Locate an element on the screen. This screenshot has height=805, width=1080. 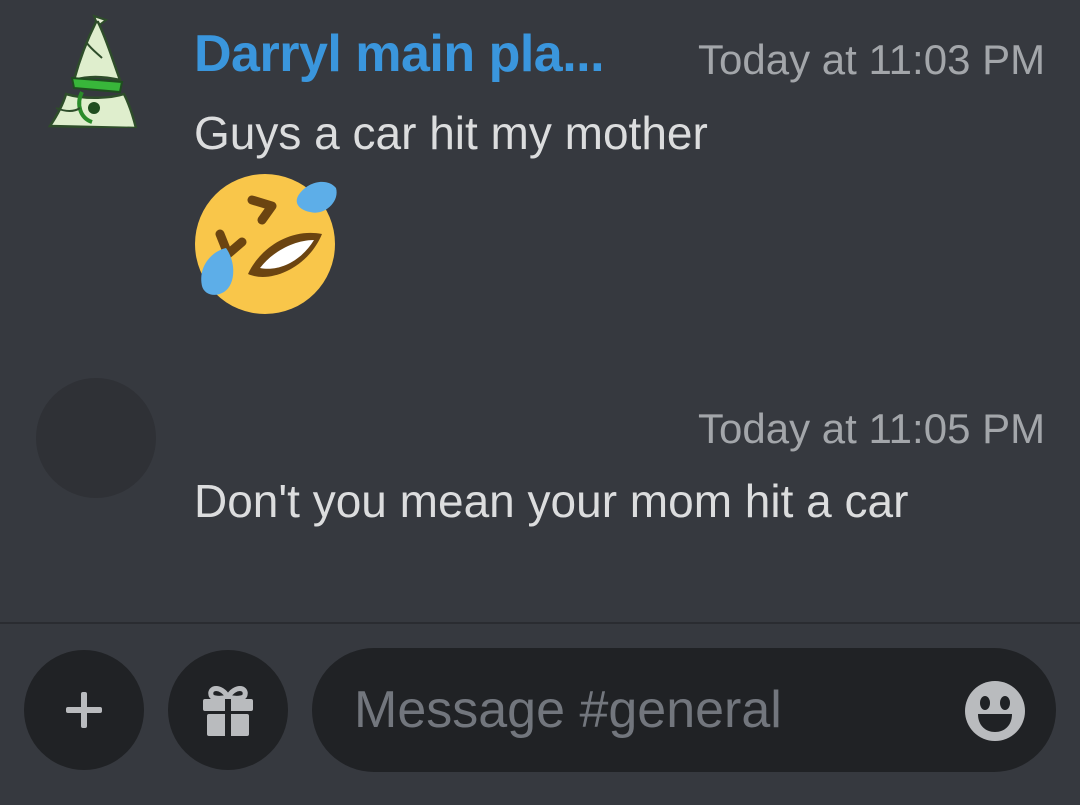
message-text: Don't you mean your mom hit a car is located at coordinates (551, 501).